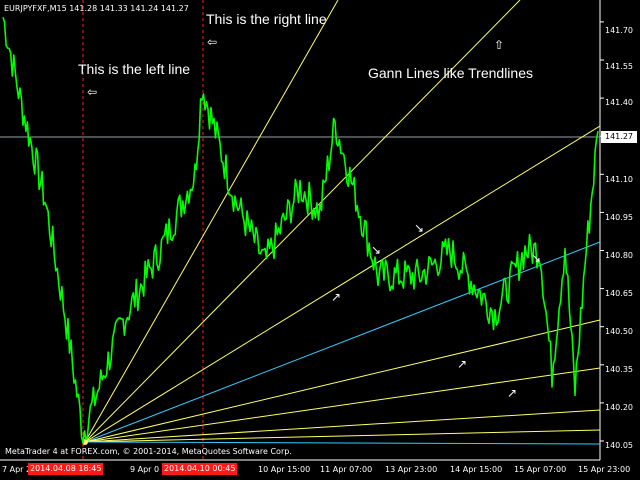 Image resolution: width=640 pixels, height=480 pixels. I want to click on price-axis-label: 140.95, so click(619, 217).